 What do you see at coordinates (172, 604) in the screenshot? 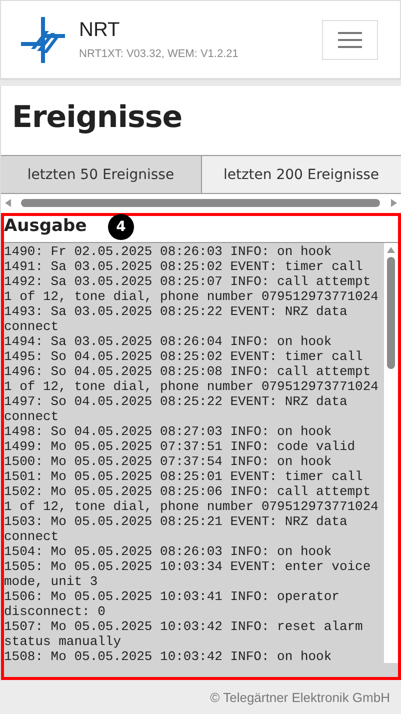
I see `log-entry: 1506: Mo 05.05.2025 10:03:41 INFO: operator disconnect: 0` at bounding box center [172, 604].